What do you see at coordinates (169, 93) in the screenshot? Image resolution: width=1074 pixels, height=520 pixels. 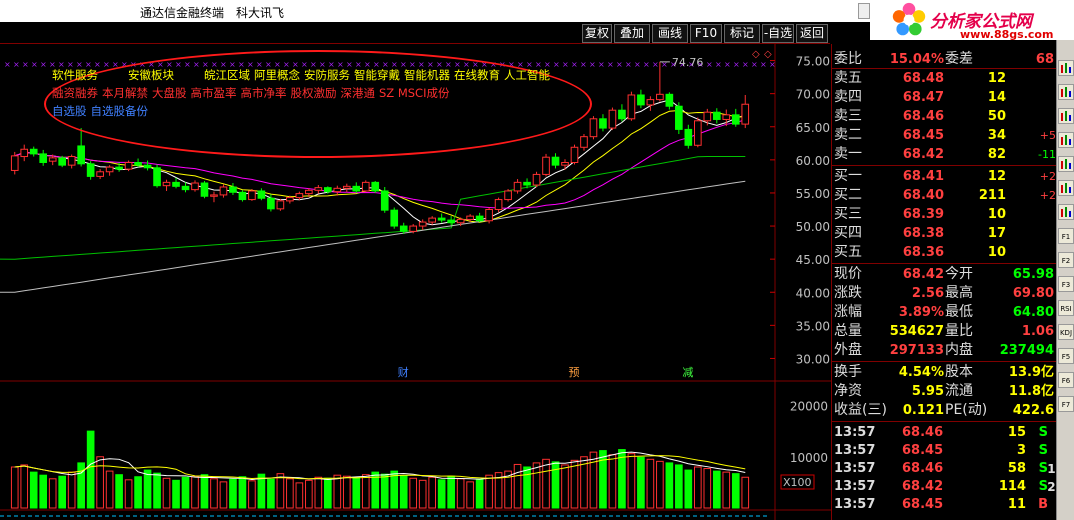 I see `tag-row2-2: 大盘股` at bounding box center [169, 93].